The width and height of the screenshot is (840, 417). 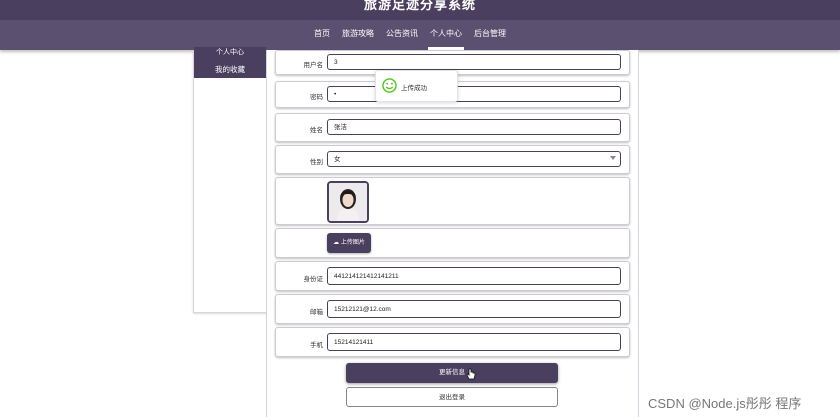 I want to click on idcard-input: 441214121412141211, so click(x=474, y=276).